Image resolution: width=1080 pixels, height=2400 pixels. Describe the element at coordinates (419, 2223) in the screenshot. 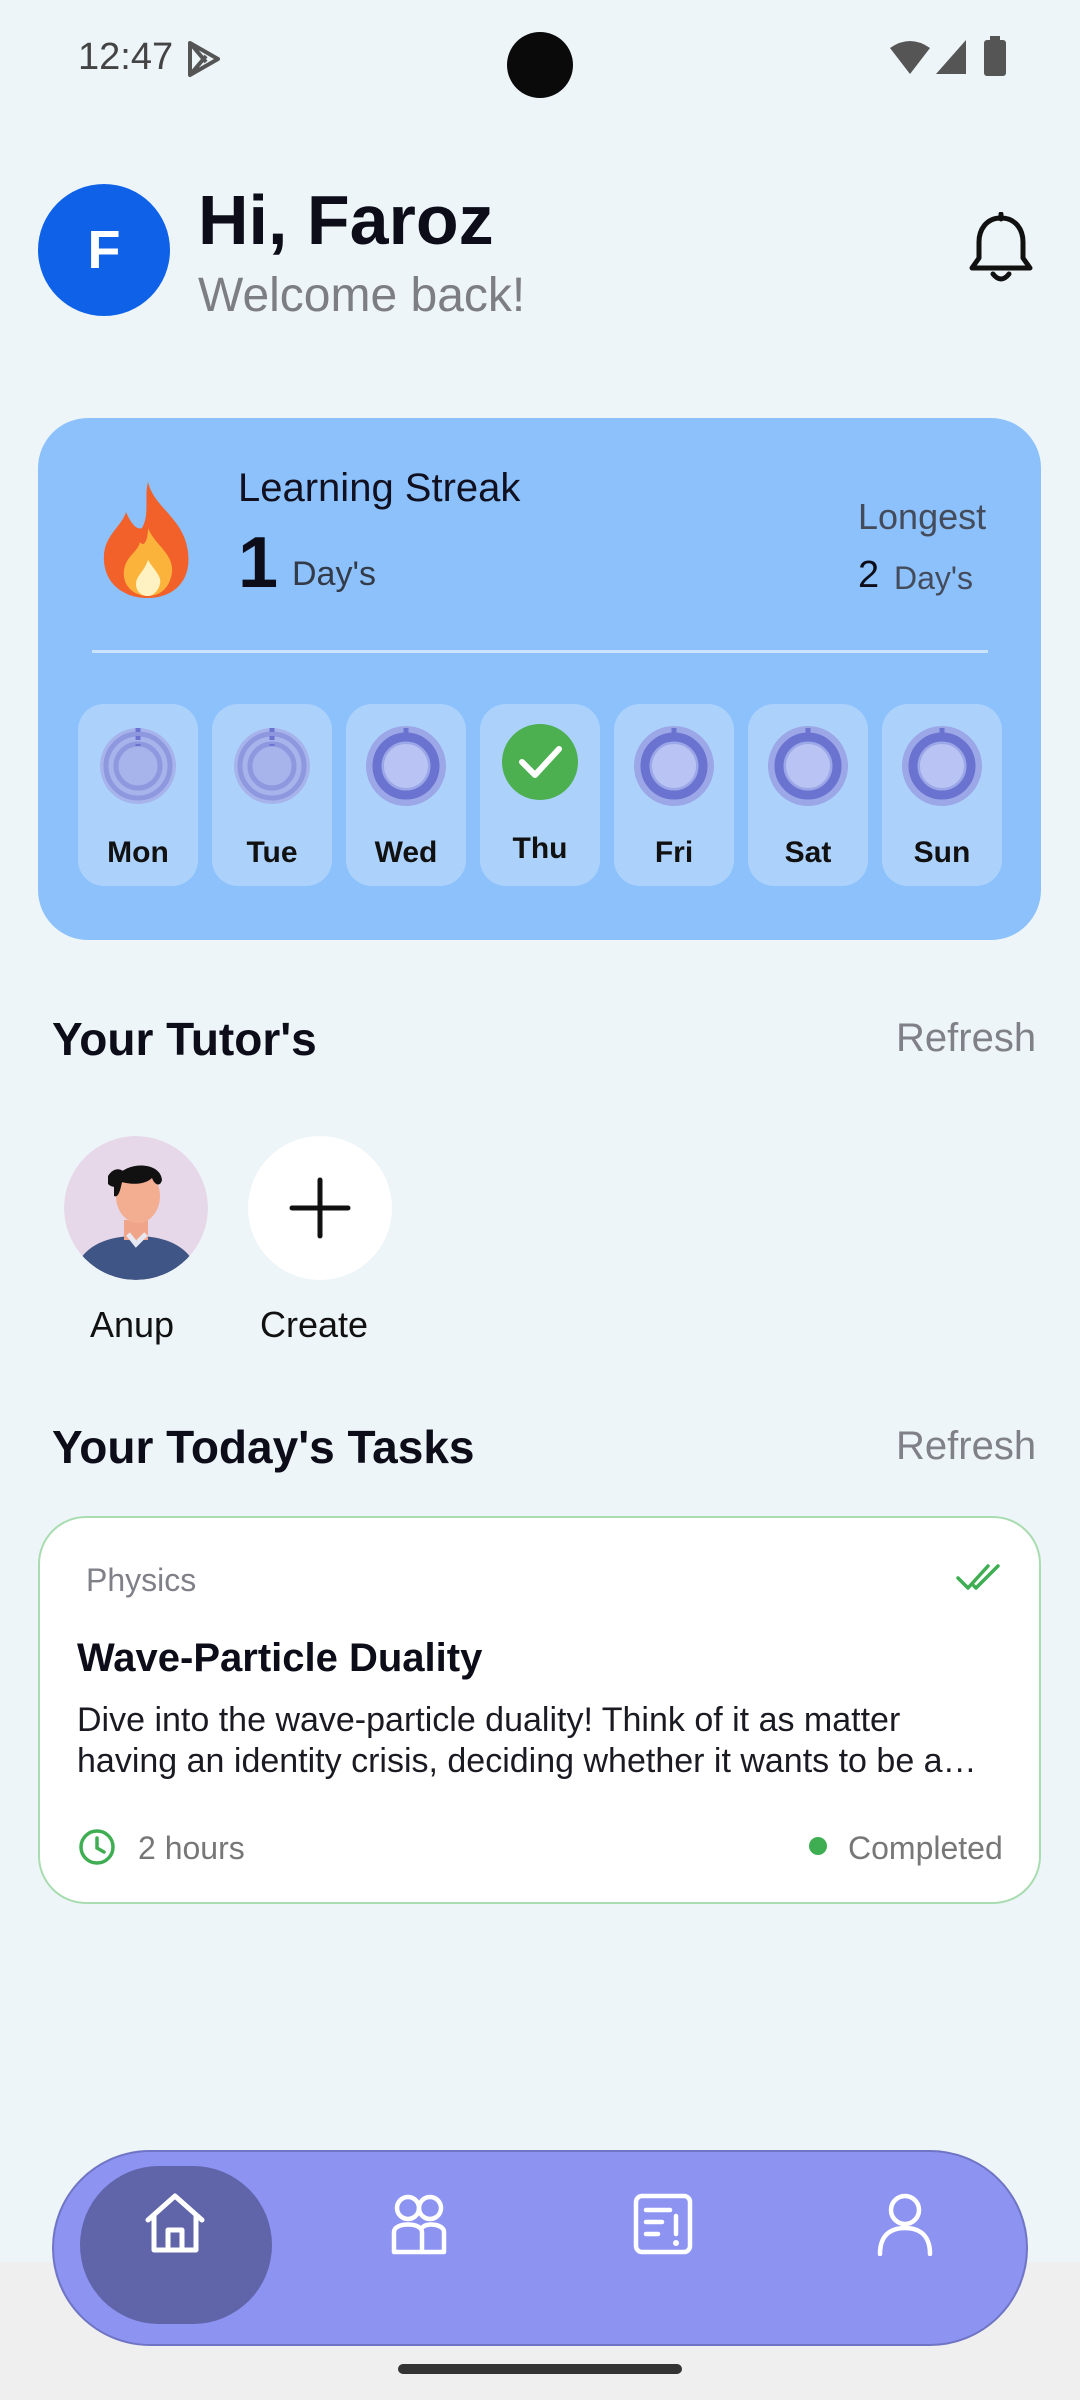

I see `tutors-icon` at that location.